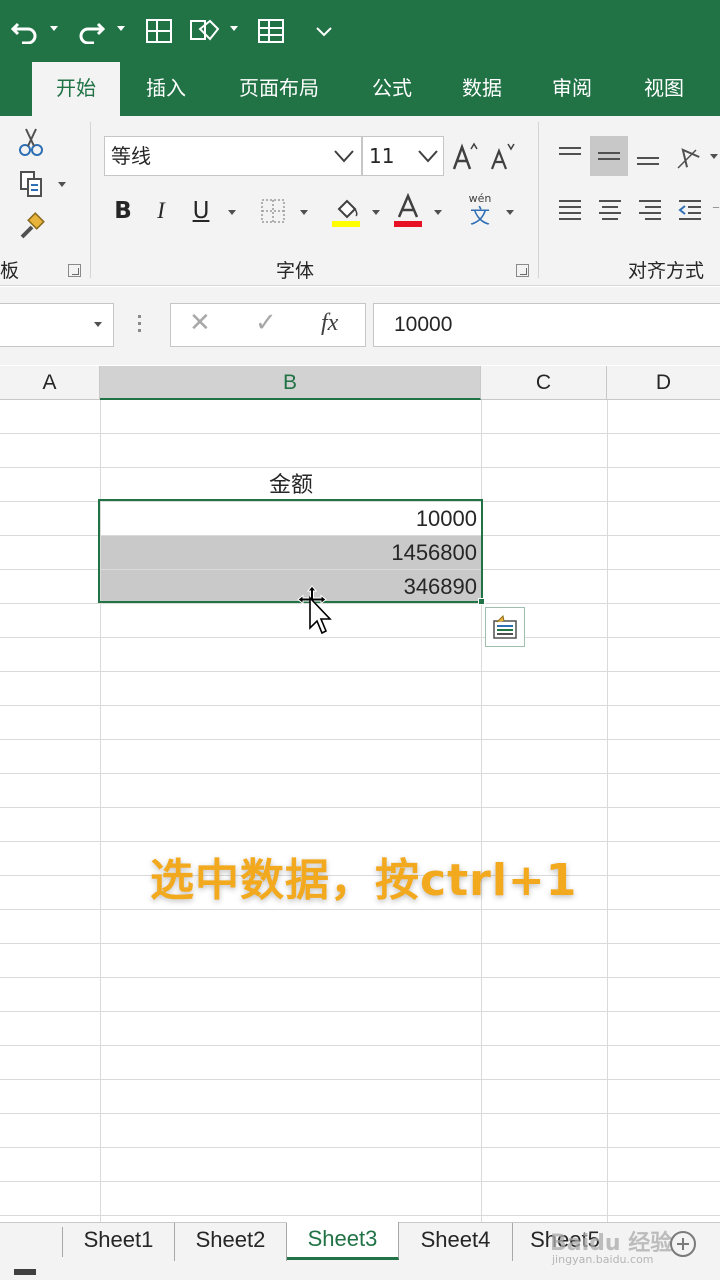  Describe the element at coordinates (546, 325) in the screenshot. I see `formula-input: 10000` at that location.